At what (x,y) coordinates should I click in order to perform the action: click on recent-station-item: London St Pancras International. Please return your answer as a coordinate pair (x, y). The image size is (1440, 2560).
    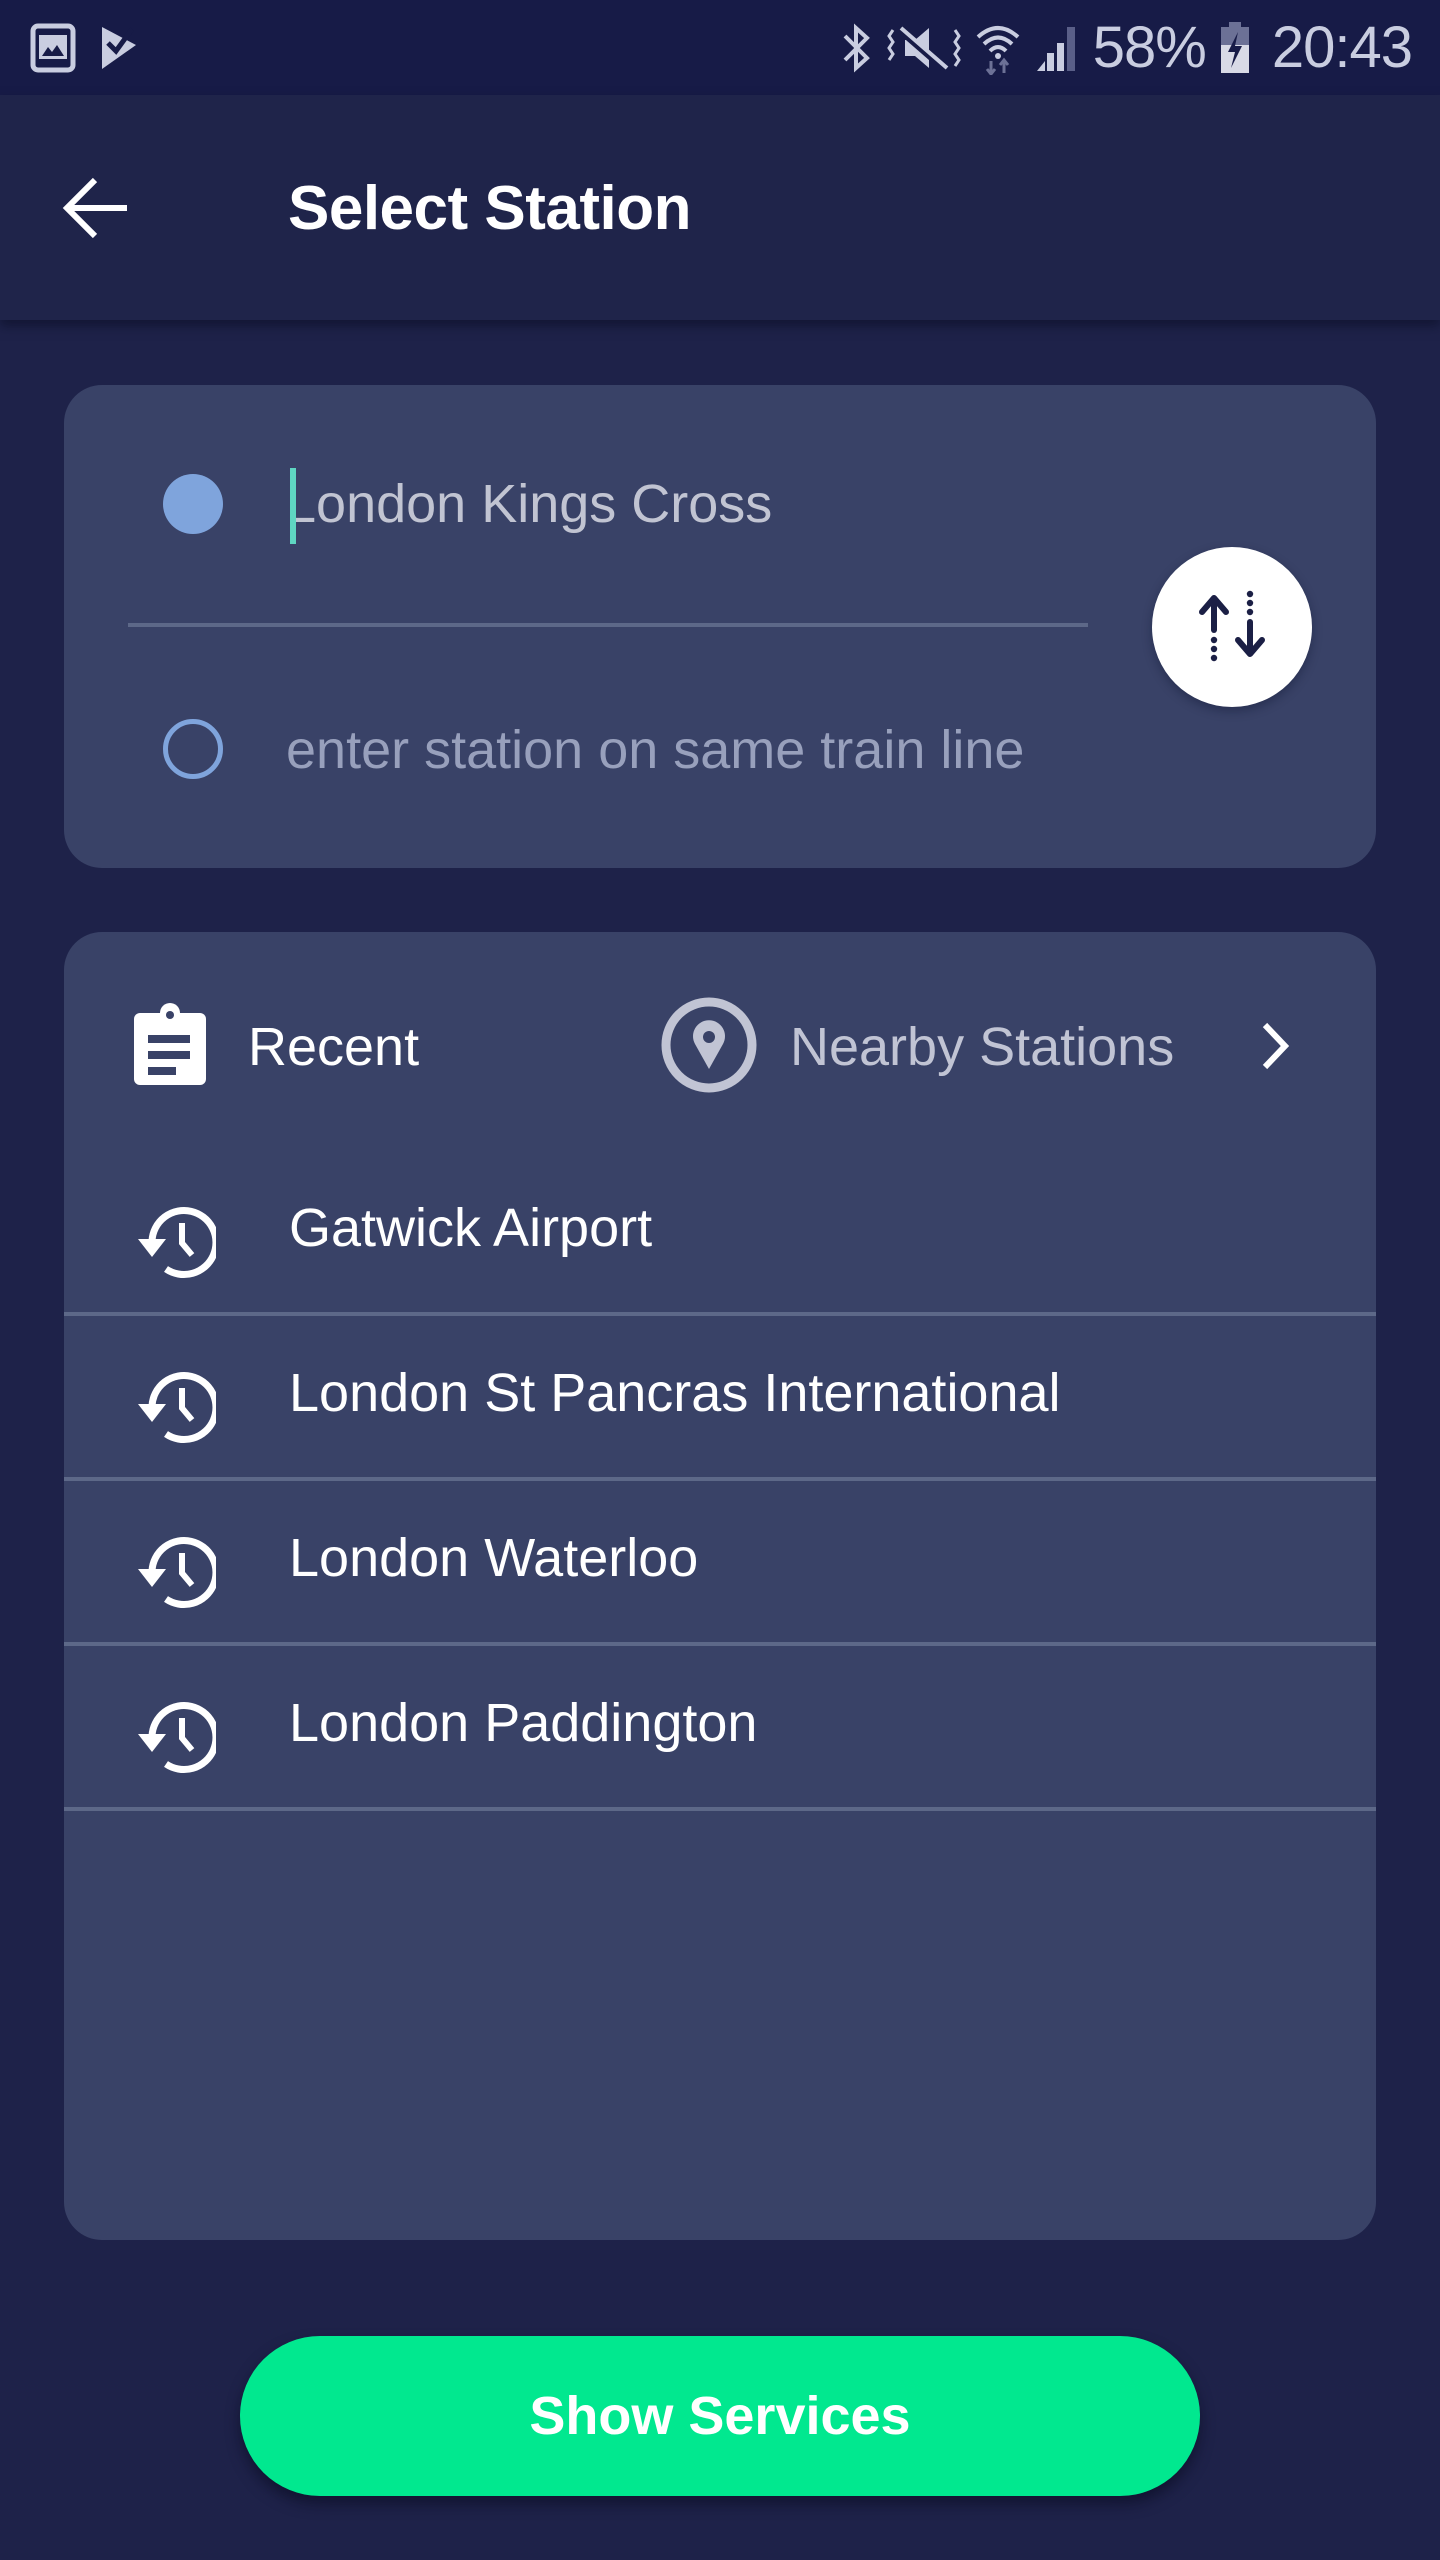
    Looking at the image, I should click on (720, 1398).